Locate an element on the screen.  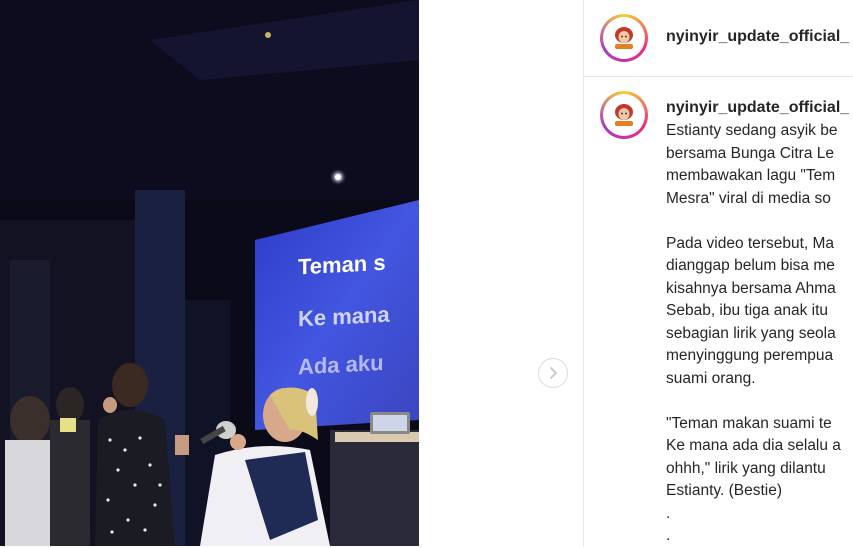
caption-username: nyinyir_update_official_ is located at coordinates (757, 108).